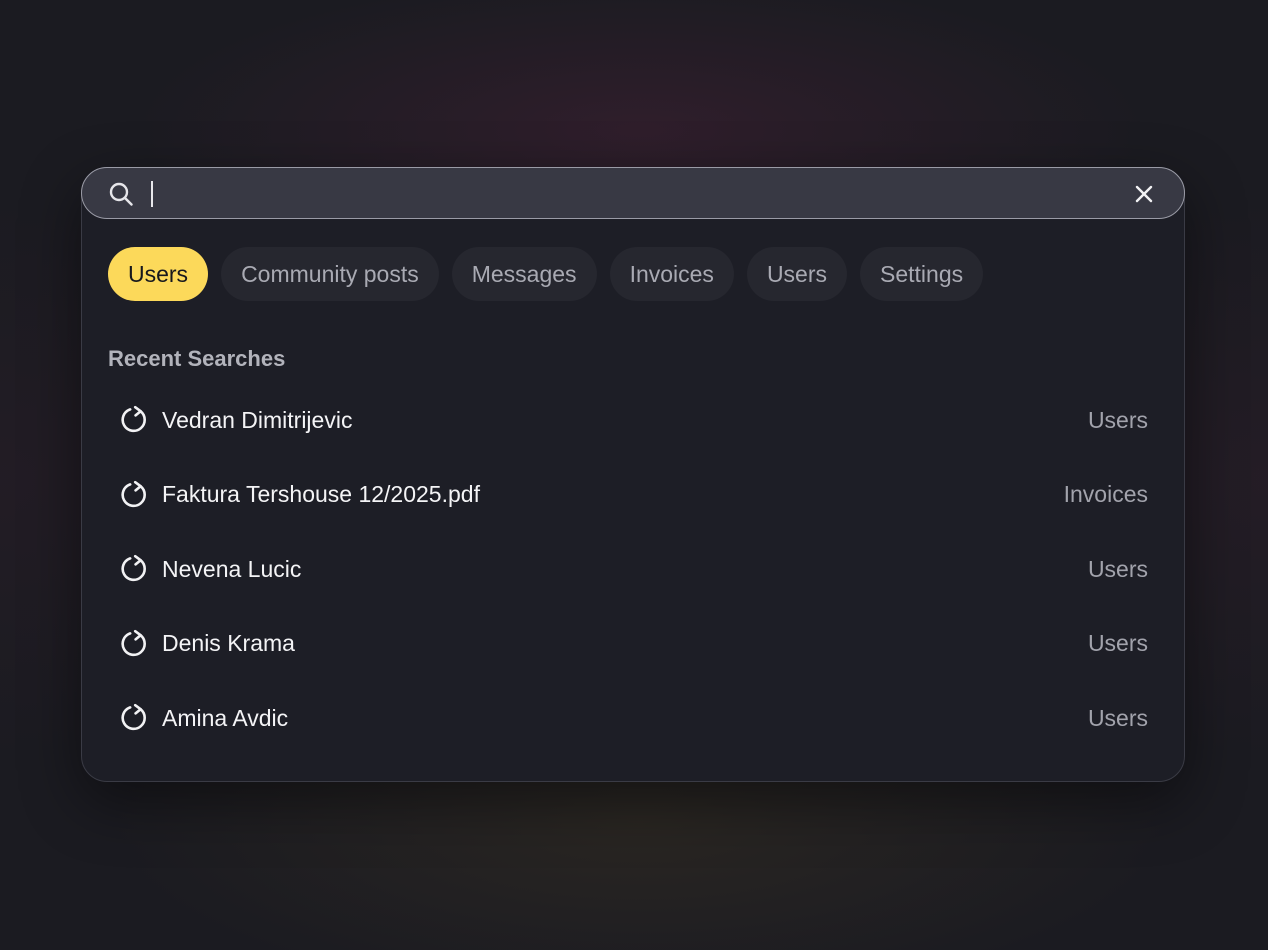  Describe the element at coordinates (630, 193) in the screenshot. I see `search-input` at that location.